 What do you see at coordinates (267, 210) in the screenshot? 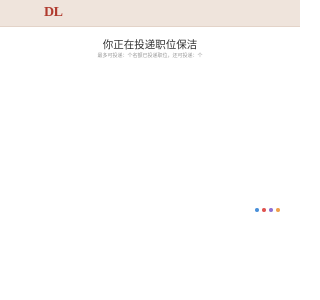
I see `loading-indicator` at bounding box center [267, 210].